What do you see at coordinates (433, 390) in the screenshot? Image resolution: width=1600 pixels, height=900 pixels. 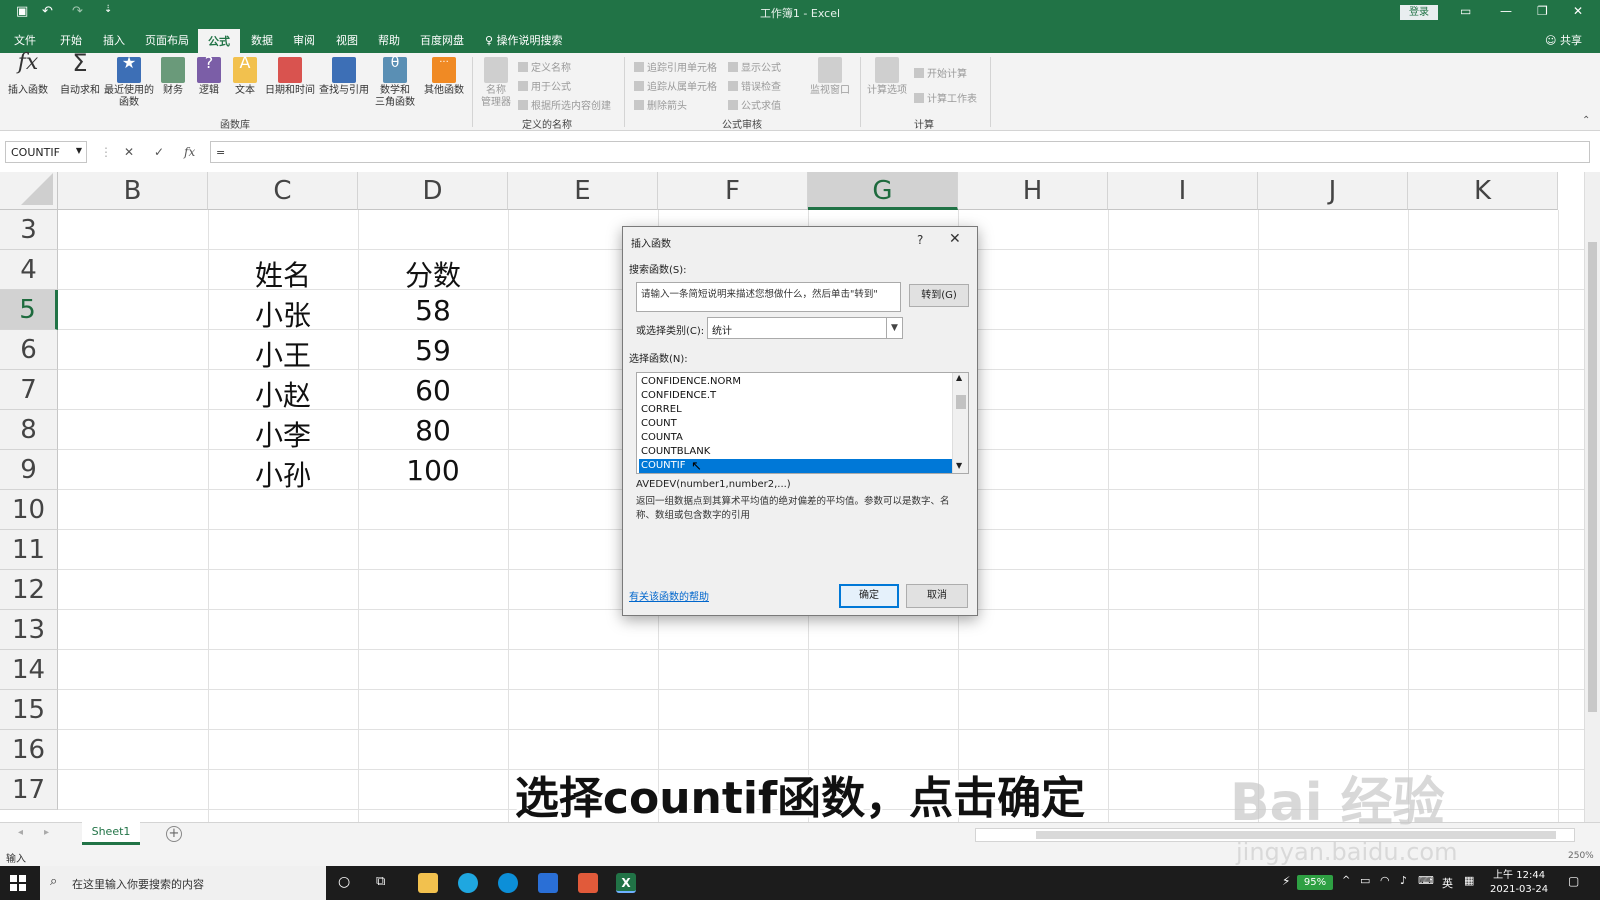 I see `cell-d7: 60` at bounding box center [433, 390].